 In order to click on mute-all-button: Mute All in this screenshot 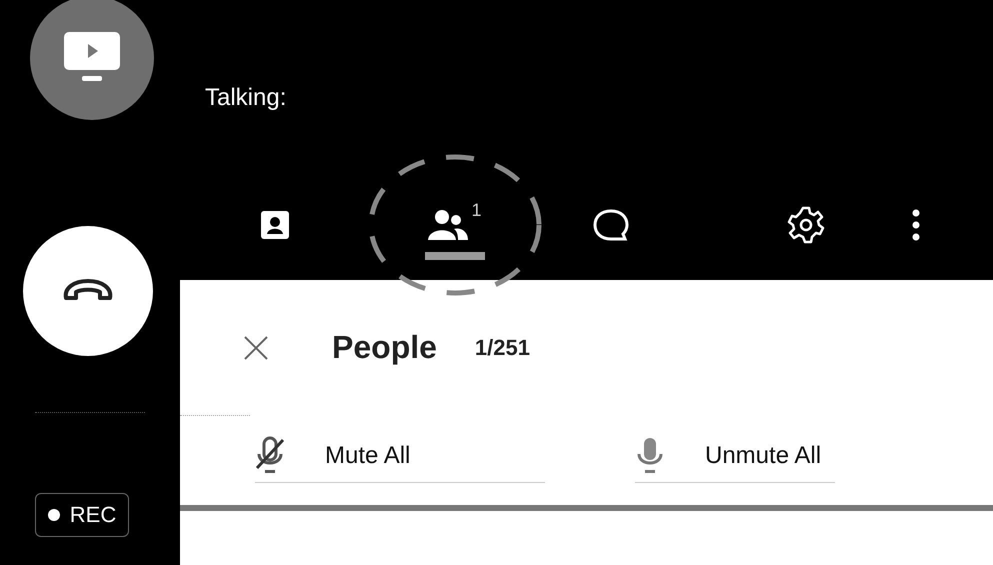, I will do `click(400, 459)`.